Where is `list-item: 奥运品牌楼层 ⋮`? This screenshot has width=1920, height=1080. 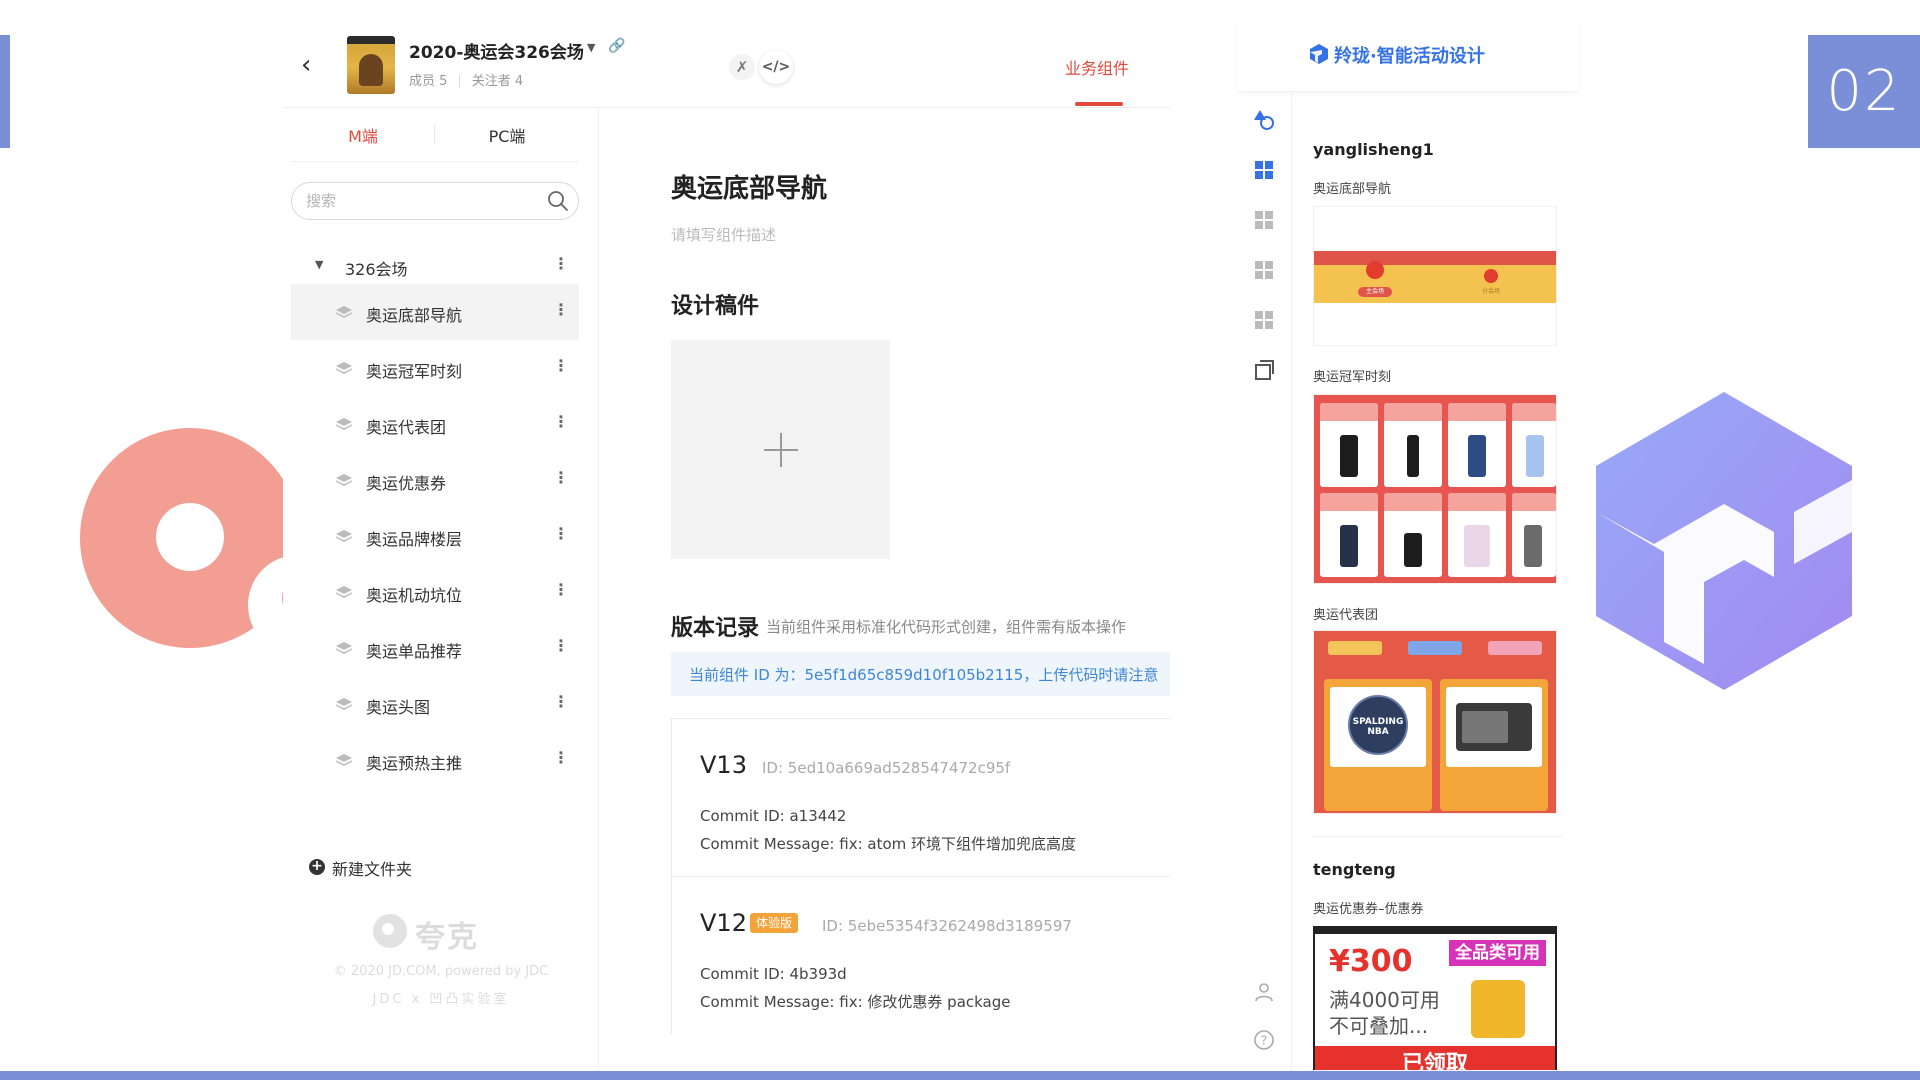
list-item: 奥运品牌楼层 ⋮ is located at coordinates (435, 536).